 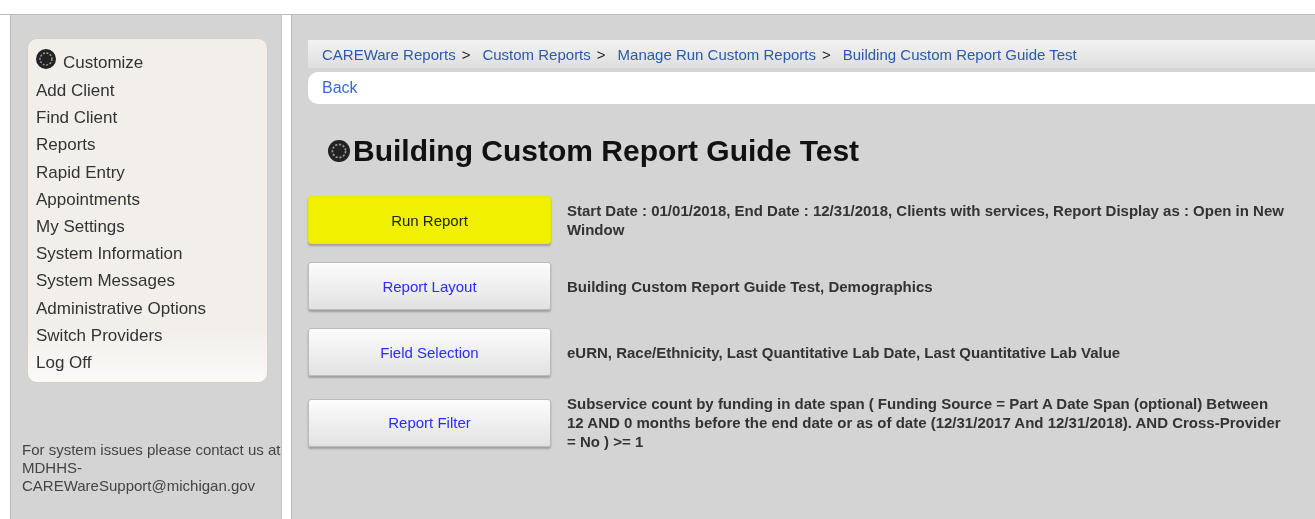 I want to click on step-button: Field Selection, so click(x=429, y=352).